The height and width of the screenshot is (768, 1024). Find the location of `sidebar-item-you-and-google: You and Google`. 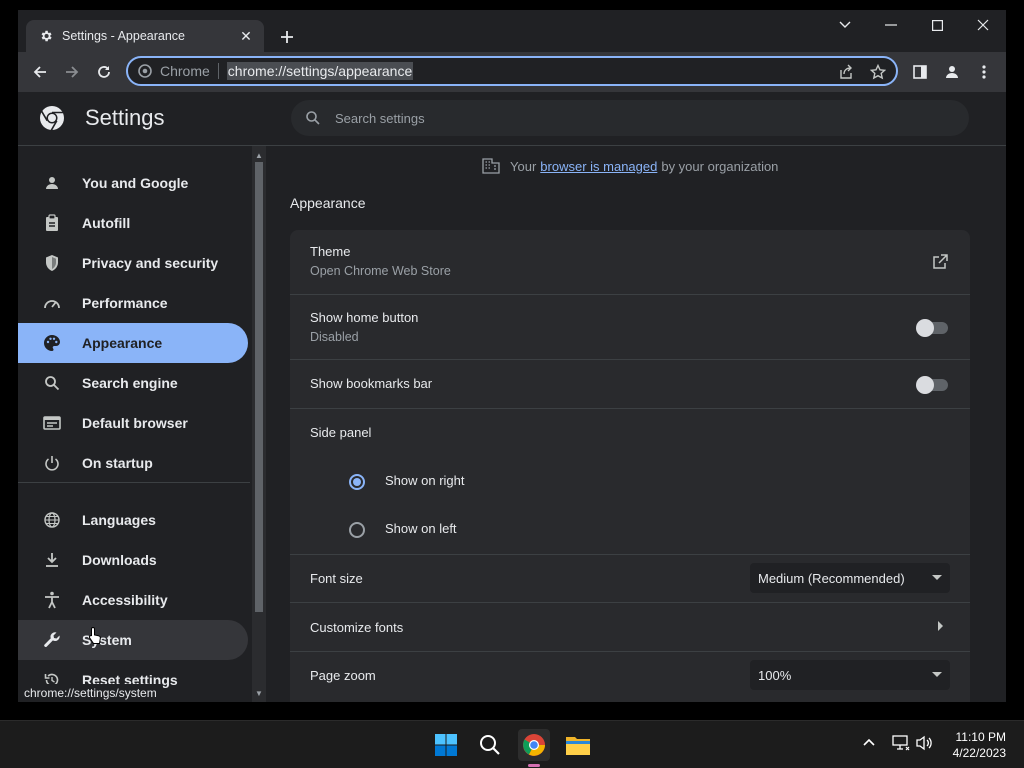

sidebar-item-you-and-google: You and Google is located at coordinates (133, 183).